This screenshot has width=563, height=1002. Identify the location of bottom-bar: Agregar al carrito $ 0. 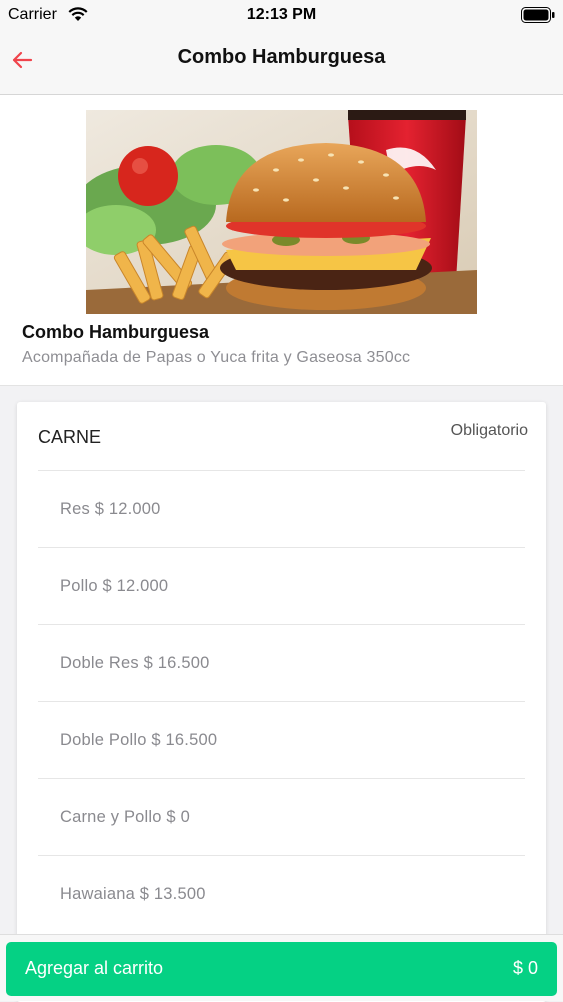
(281, 967).